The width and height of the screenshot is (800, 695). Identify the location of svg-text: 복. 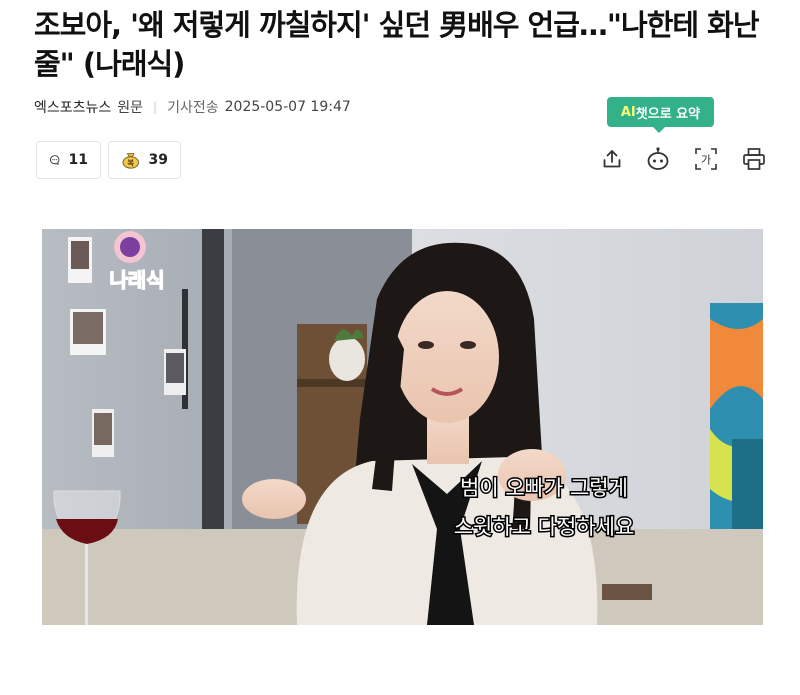
(130, 162).